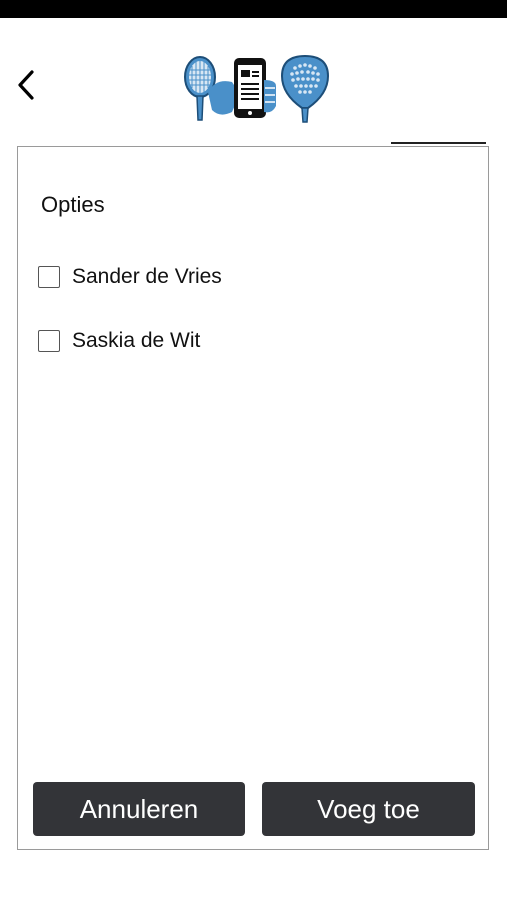  What do you see at coordinates (305, 88) in the screenshot?
I see `padel-racket-icon` at bounding box center [305, 88].